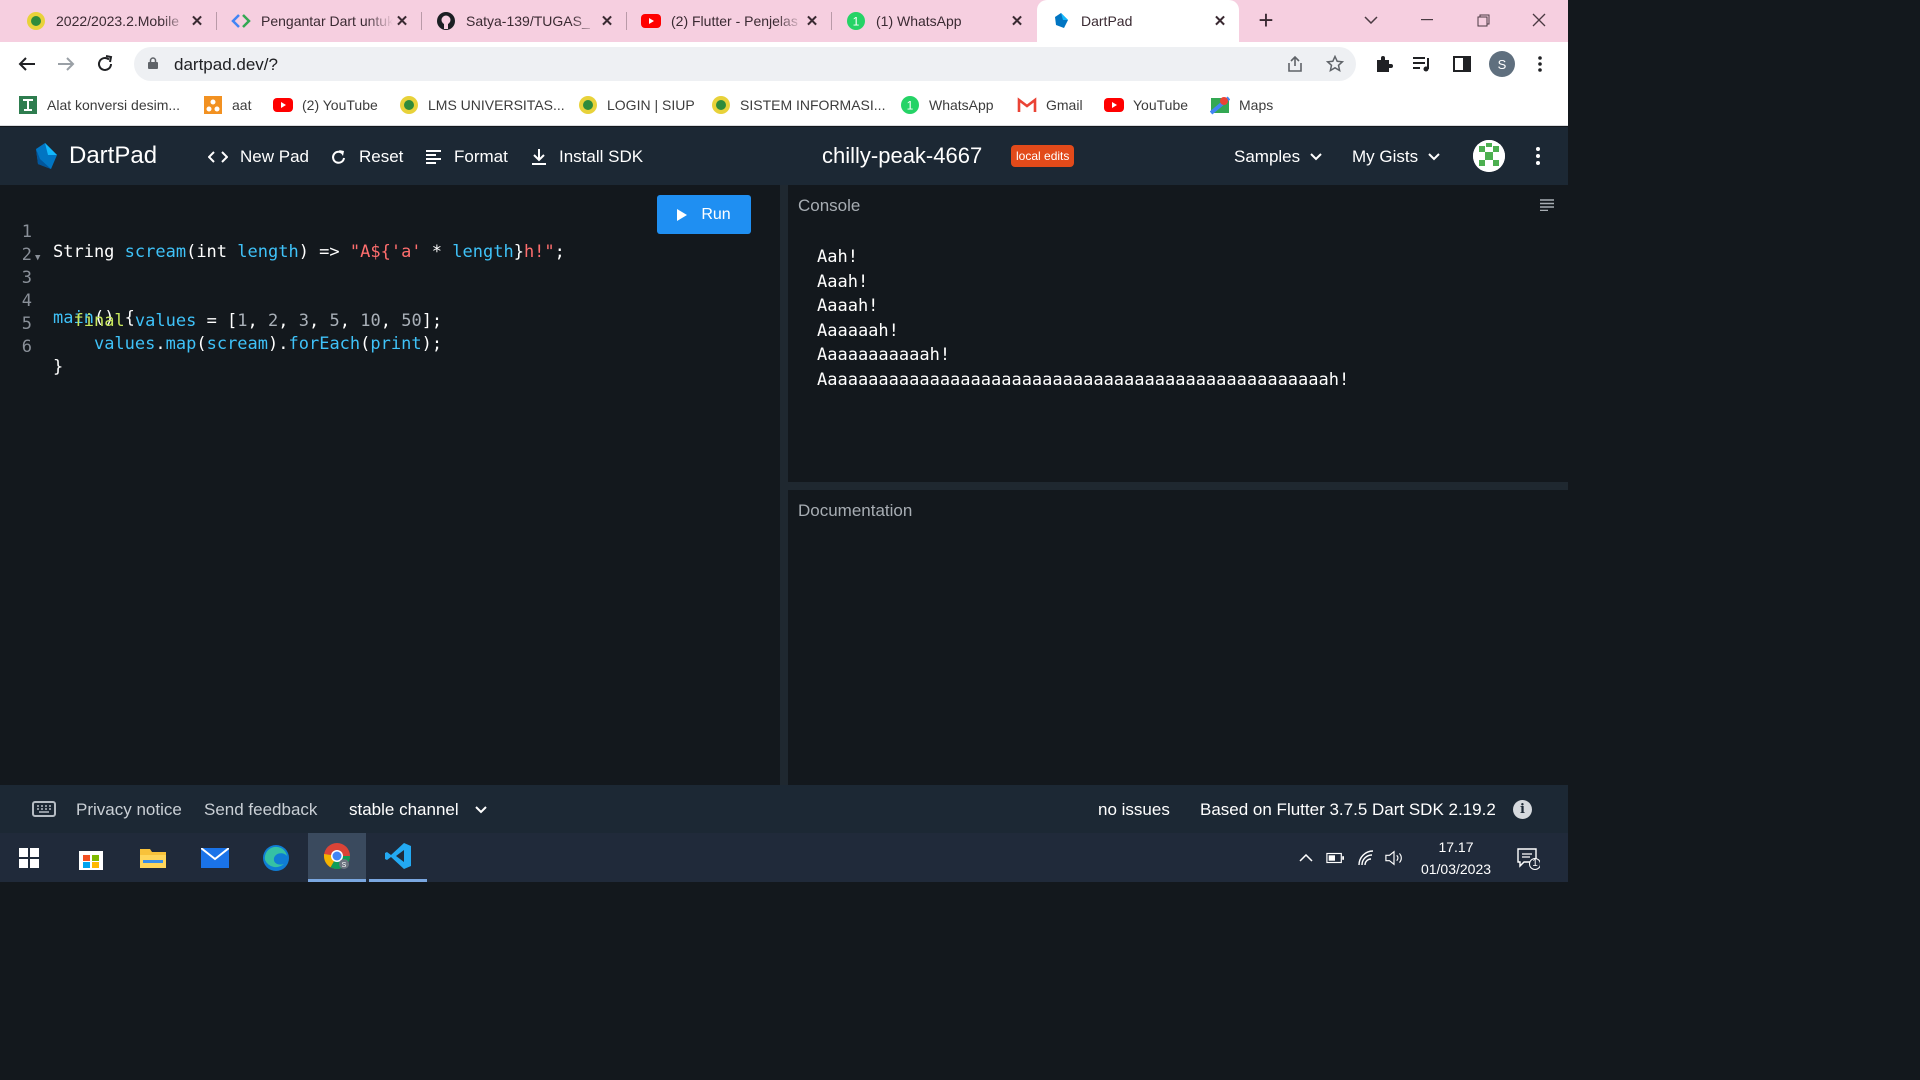 Image resolution: width=1920 pixels, height=1080 pixels. I want to click on samples-dropdown: Samples, so click(1278, 157).